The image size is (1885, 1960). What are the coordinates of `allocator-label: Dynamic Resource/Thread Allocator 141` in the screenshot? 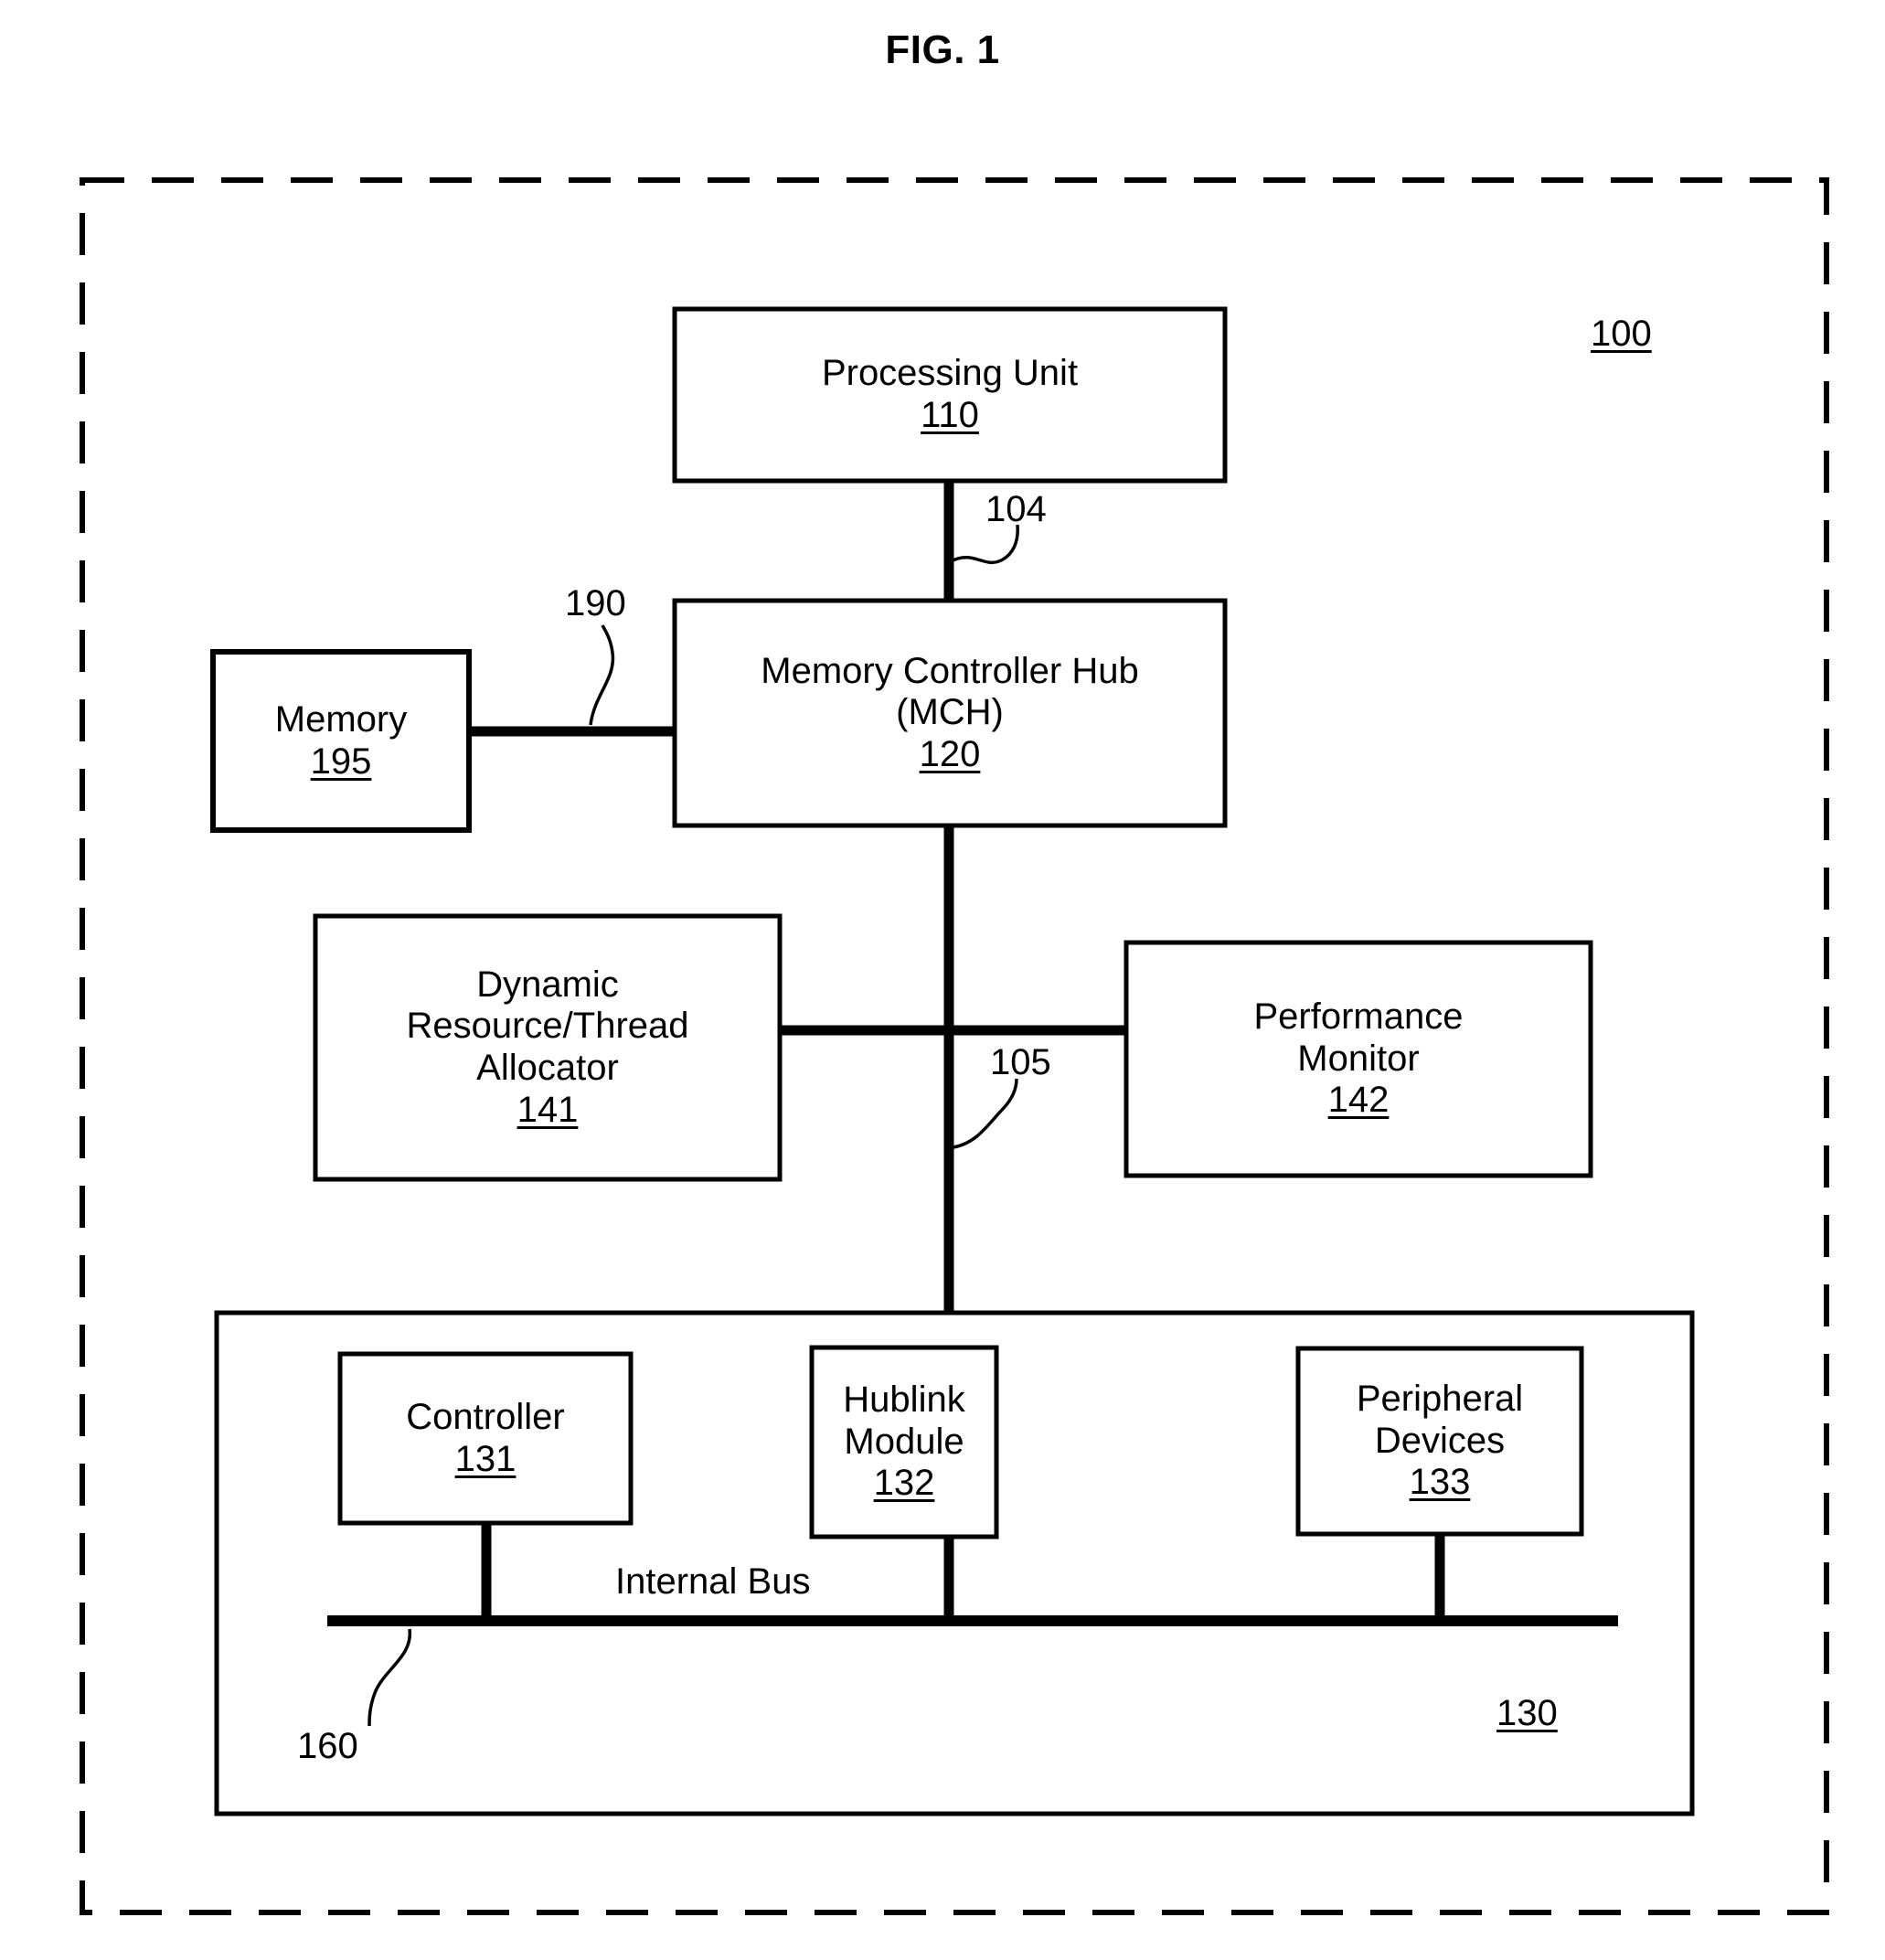 It's located at (547, 1047).